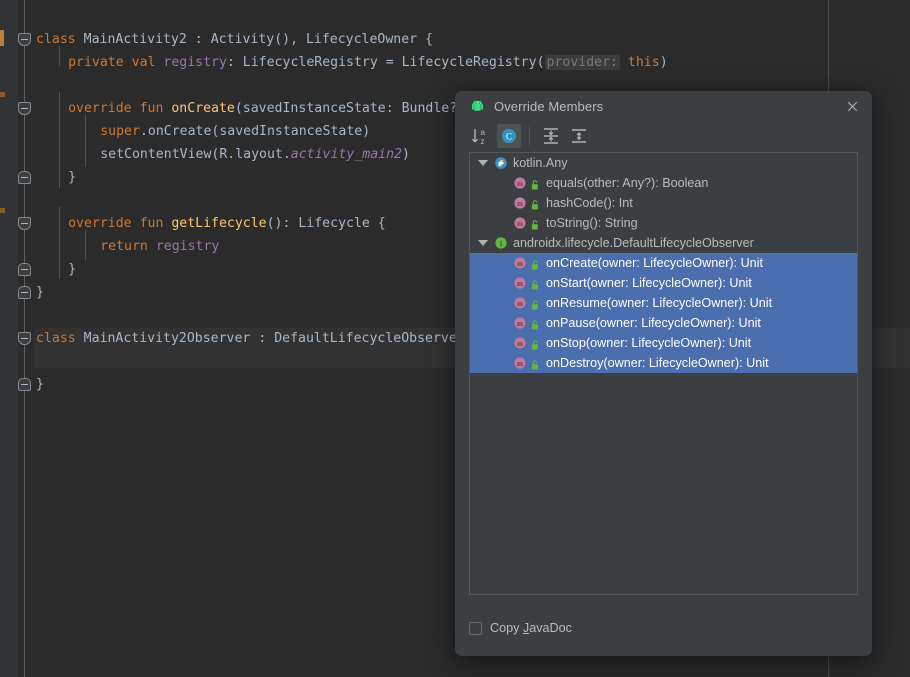 Image resolution: width=910 pixels, height=677 pixels. Describe the element at coordinates (2, 38) in the screenshot. I see `vcs-change-bar` at that location.